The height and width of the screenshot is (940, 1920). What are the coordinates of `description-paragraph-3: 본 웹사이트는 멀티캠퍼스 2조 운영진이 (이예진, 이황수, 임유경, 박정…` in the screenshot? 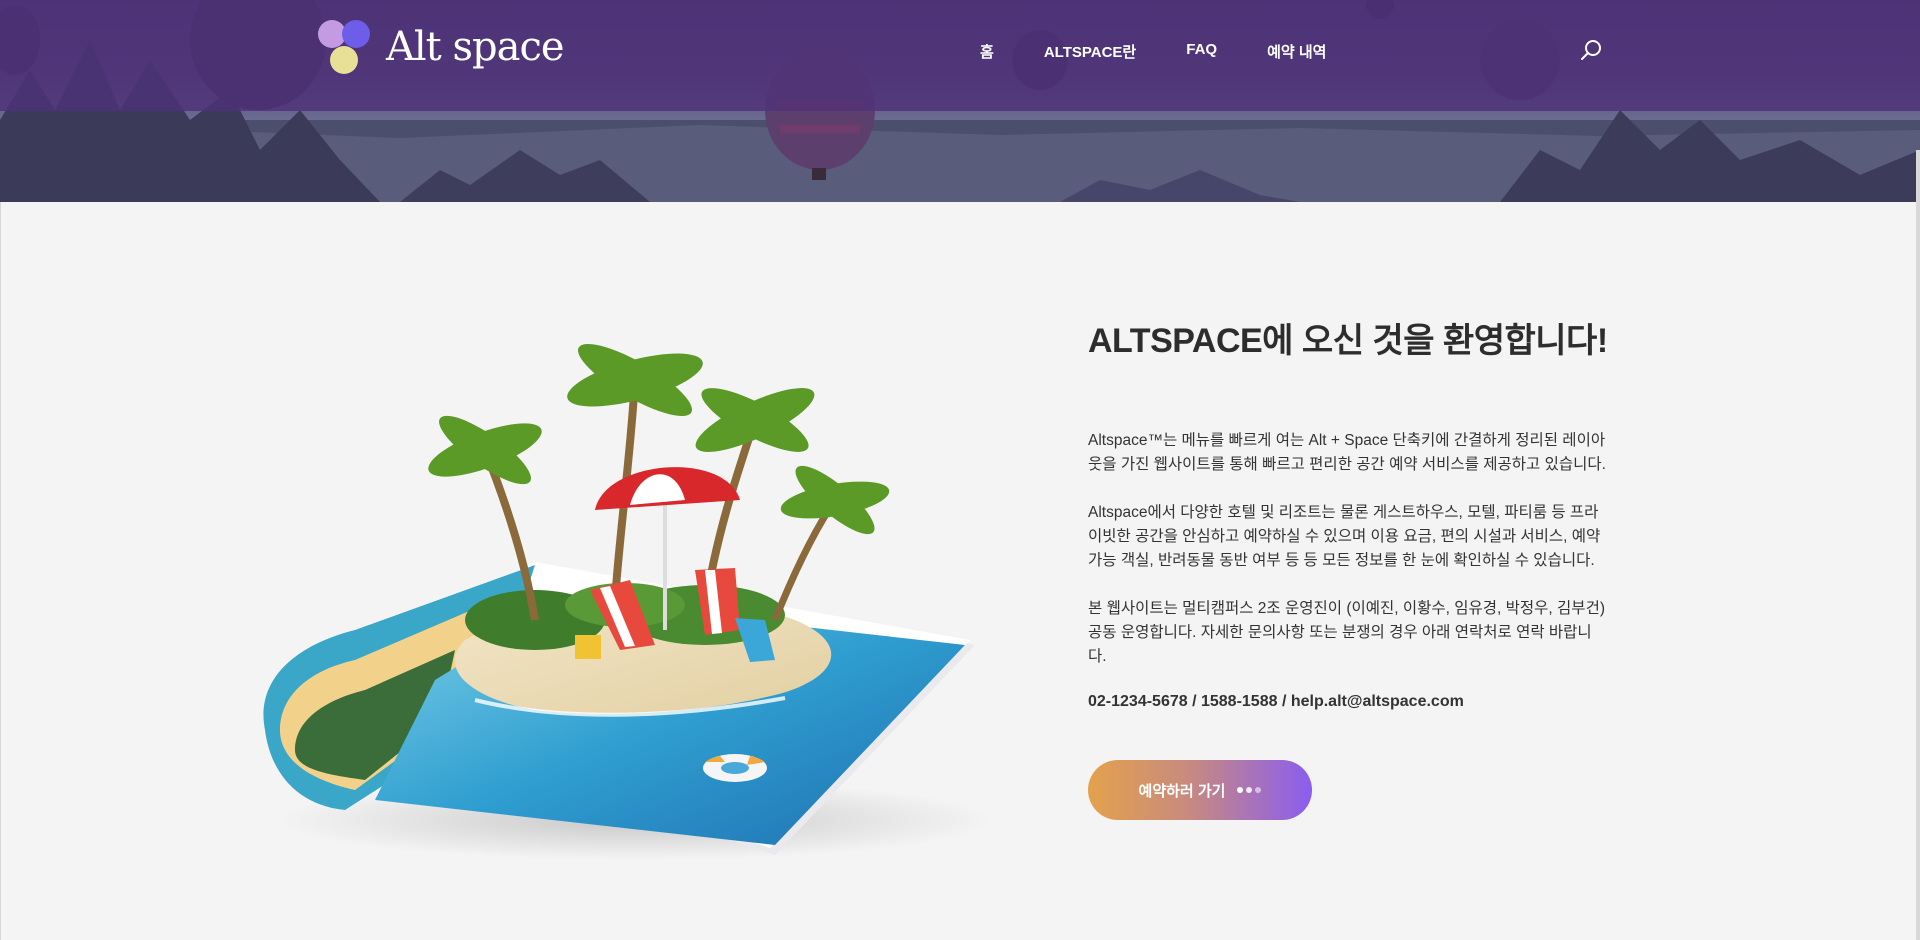 It's located at (1346, 632).